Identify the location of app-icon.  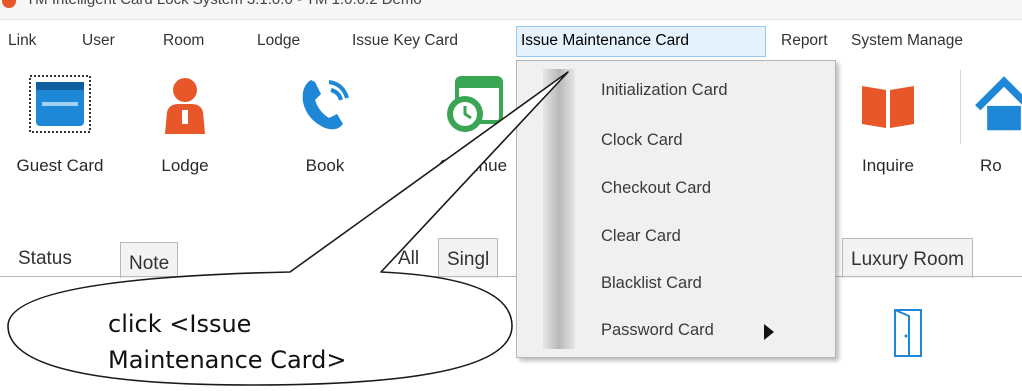
(9, 4).